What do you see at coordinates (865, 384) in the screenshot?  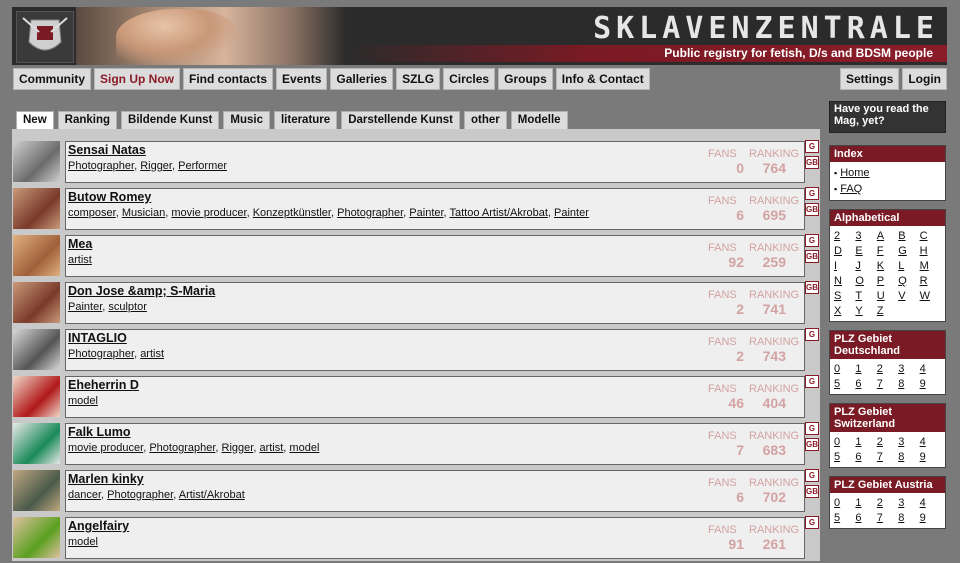 I see `plz-de-link-6: 6` at bounding box center [865, 384].